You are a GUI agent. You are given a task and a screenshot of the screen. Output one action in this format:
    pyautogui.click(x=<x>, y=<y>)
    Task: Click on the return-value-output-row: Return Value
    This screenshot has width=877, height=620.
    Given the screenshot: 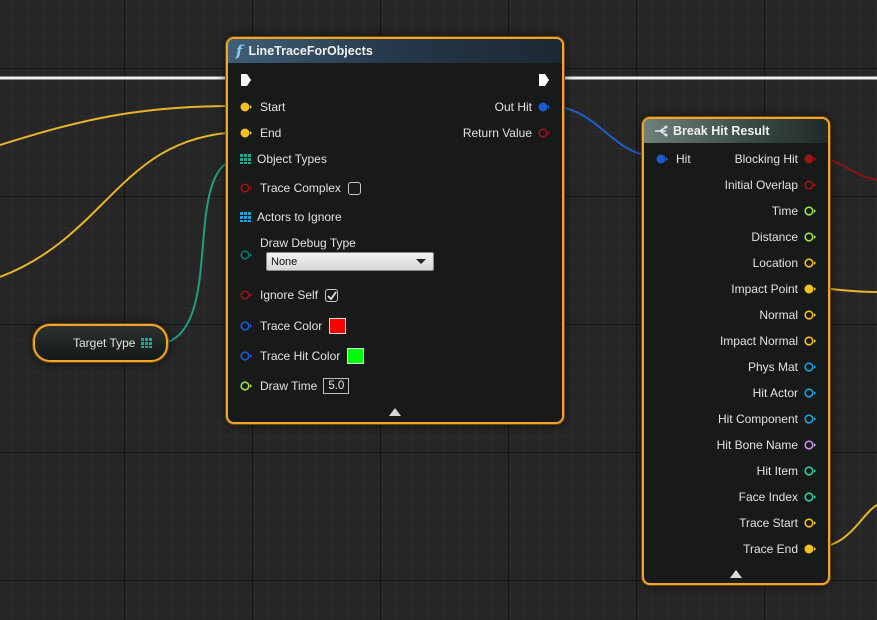 What is the action you would take?
    pyautogui.click(x=506, y=133)
    